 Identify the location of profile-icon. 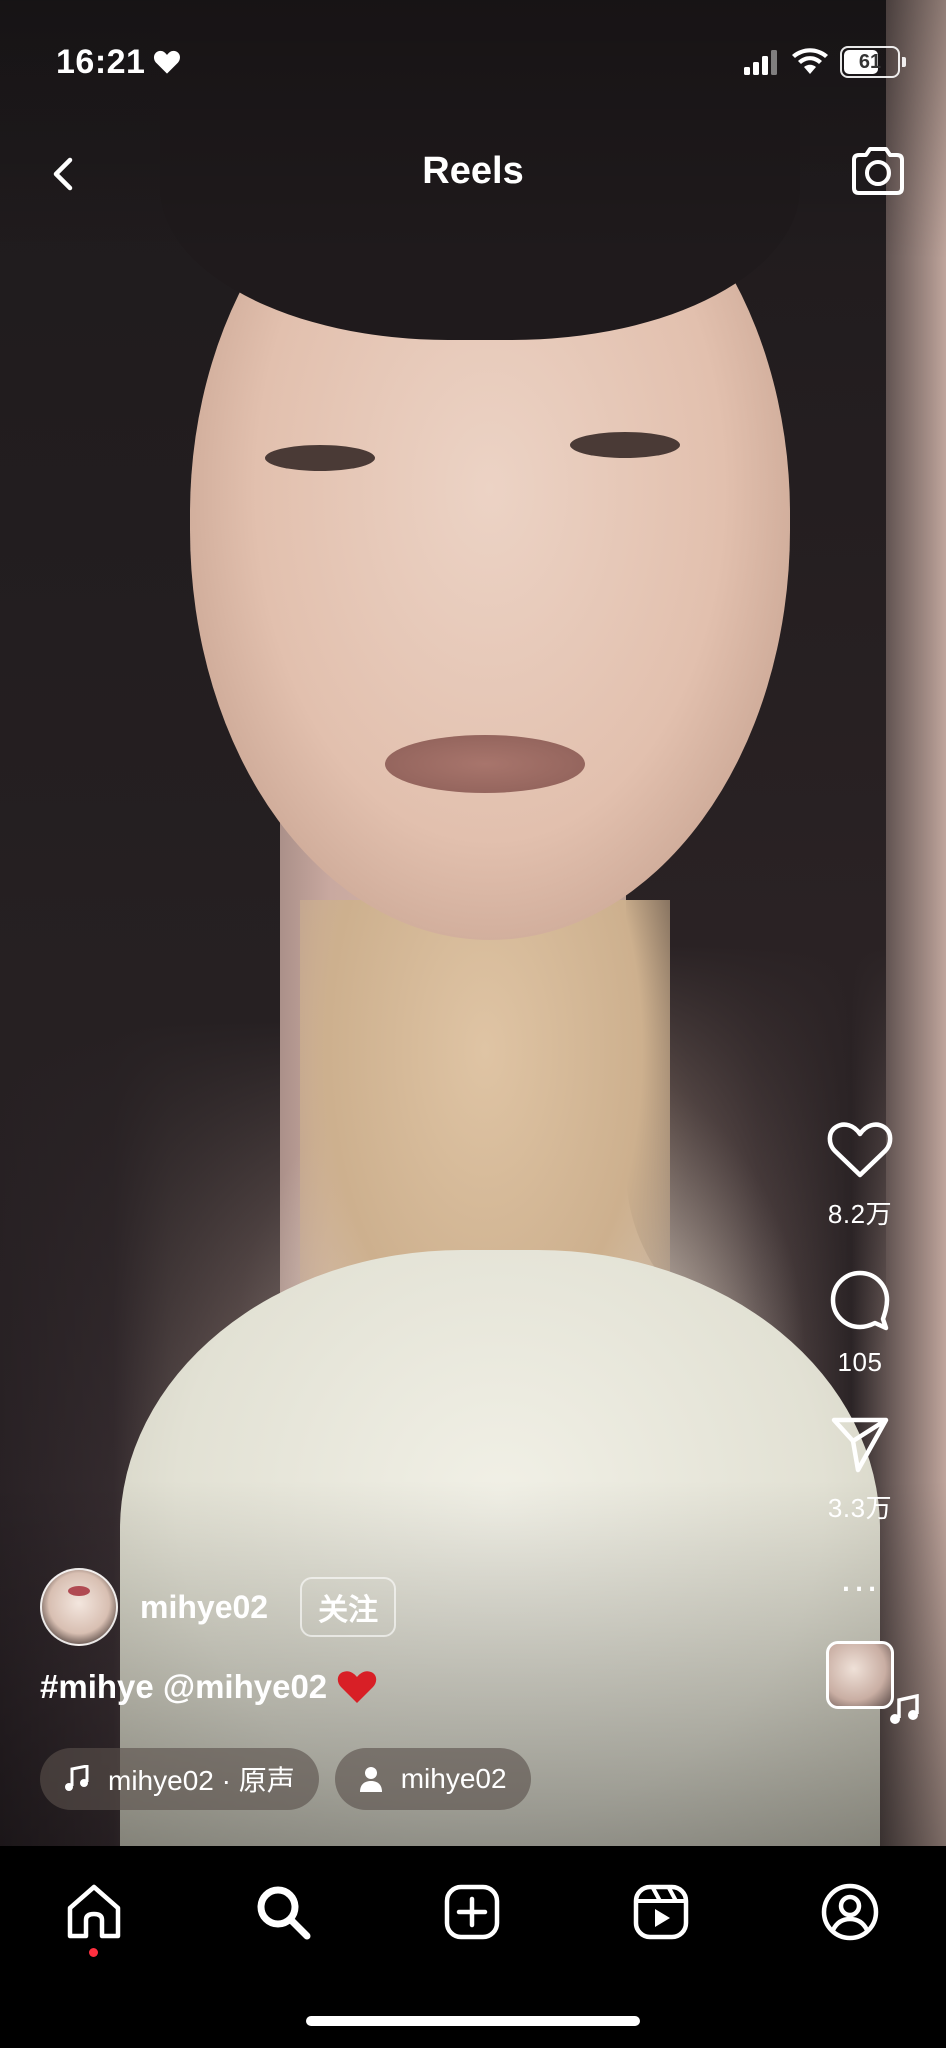
(850, 1912).